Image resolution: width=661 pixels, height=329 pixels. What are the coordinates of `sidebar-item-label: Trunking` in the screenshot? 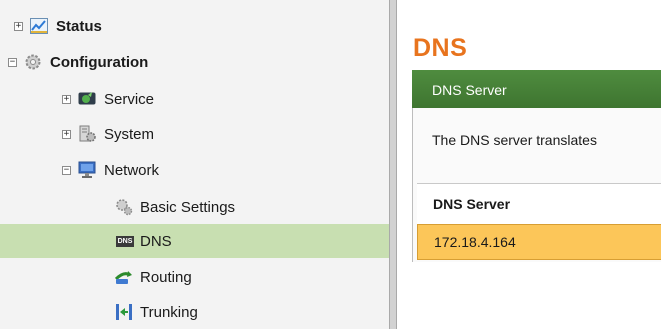 It's located at (169, 312).